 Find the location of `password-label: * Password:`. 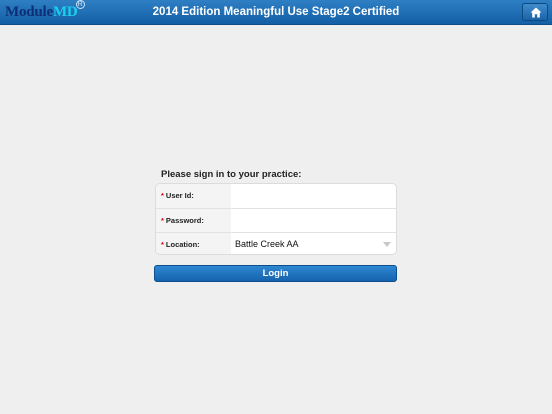

password-label: * Password: is located at coordinates (193, 221).